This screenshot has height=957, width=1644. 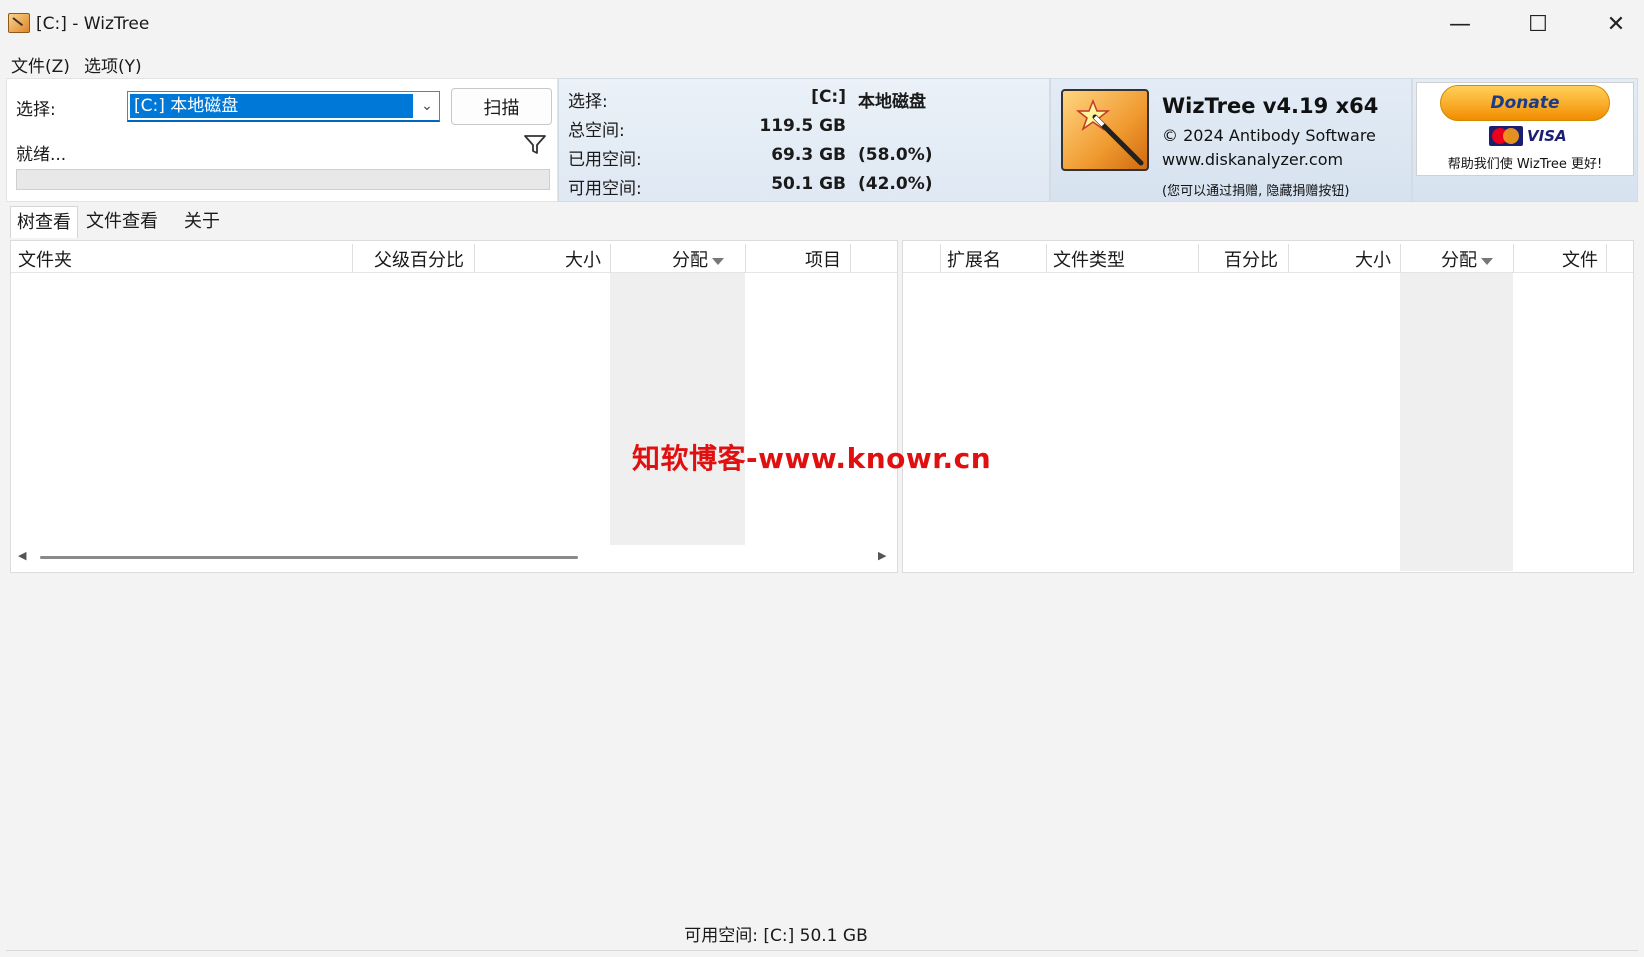 What do you see at coordinates (1525, 164) in the screenshot?
I see `donate-help-text: 帮助我们使 WizTree 更好!` at bounding box center [1525, 164].